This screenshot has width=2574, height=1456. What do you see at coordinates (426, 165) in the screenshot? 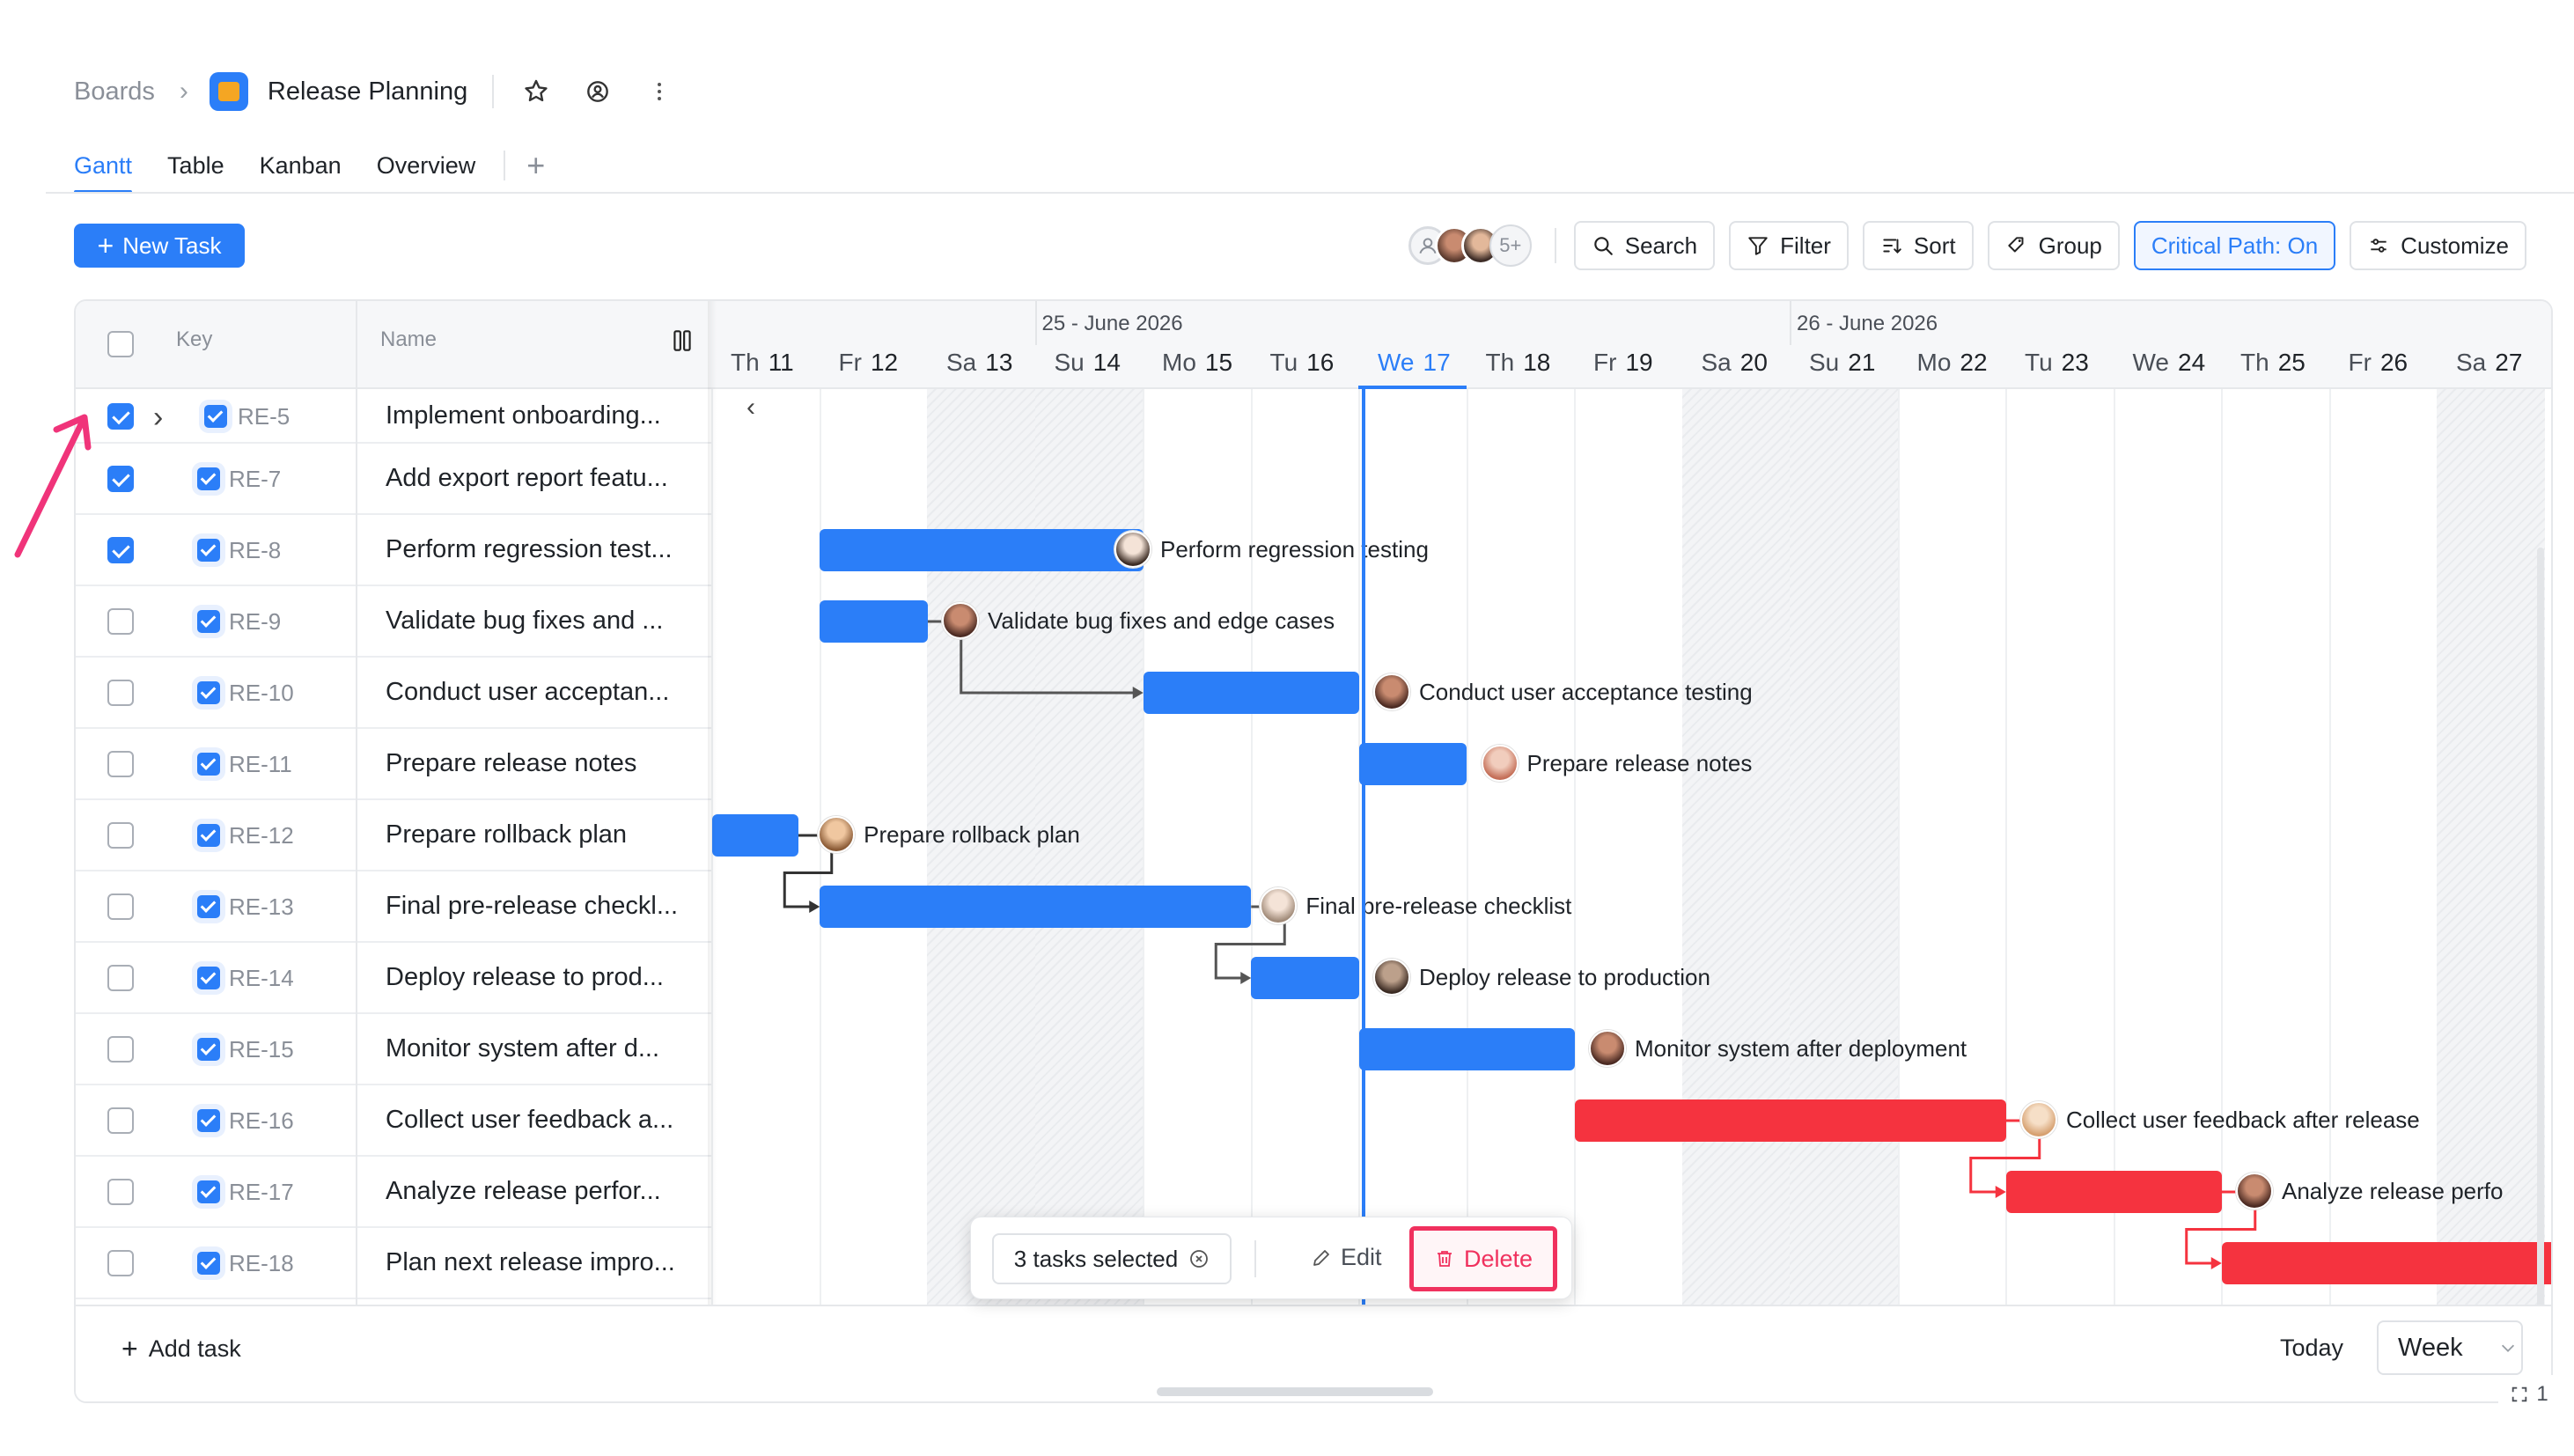
I see `tab-overview: Overview` at bounding box center [426, 165].